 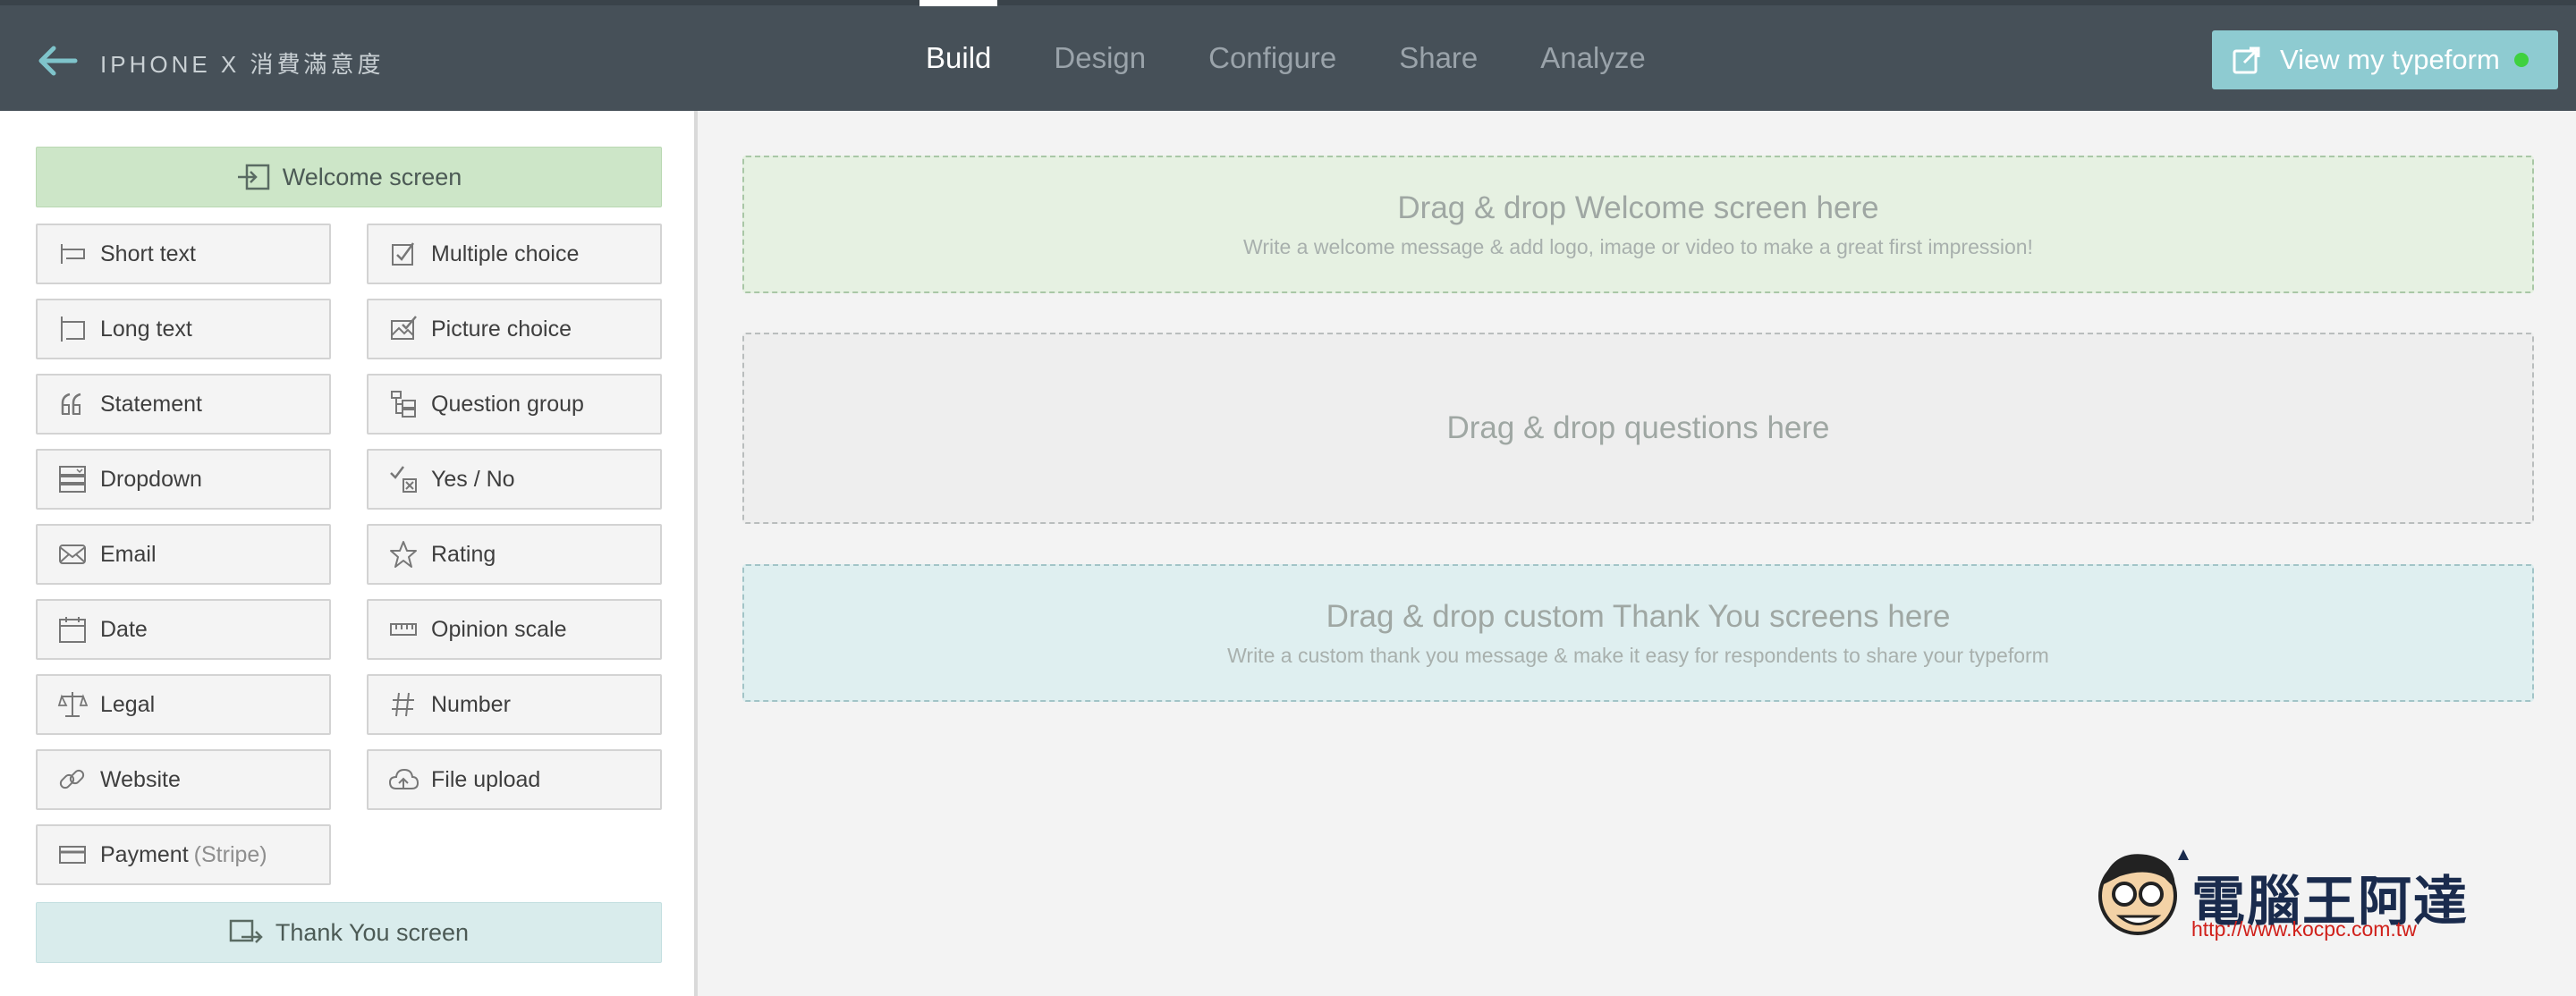 I want to click on short-text-icon, so click(x=73, y=254).